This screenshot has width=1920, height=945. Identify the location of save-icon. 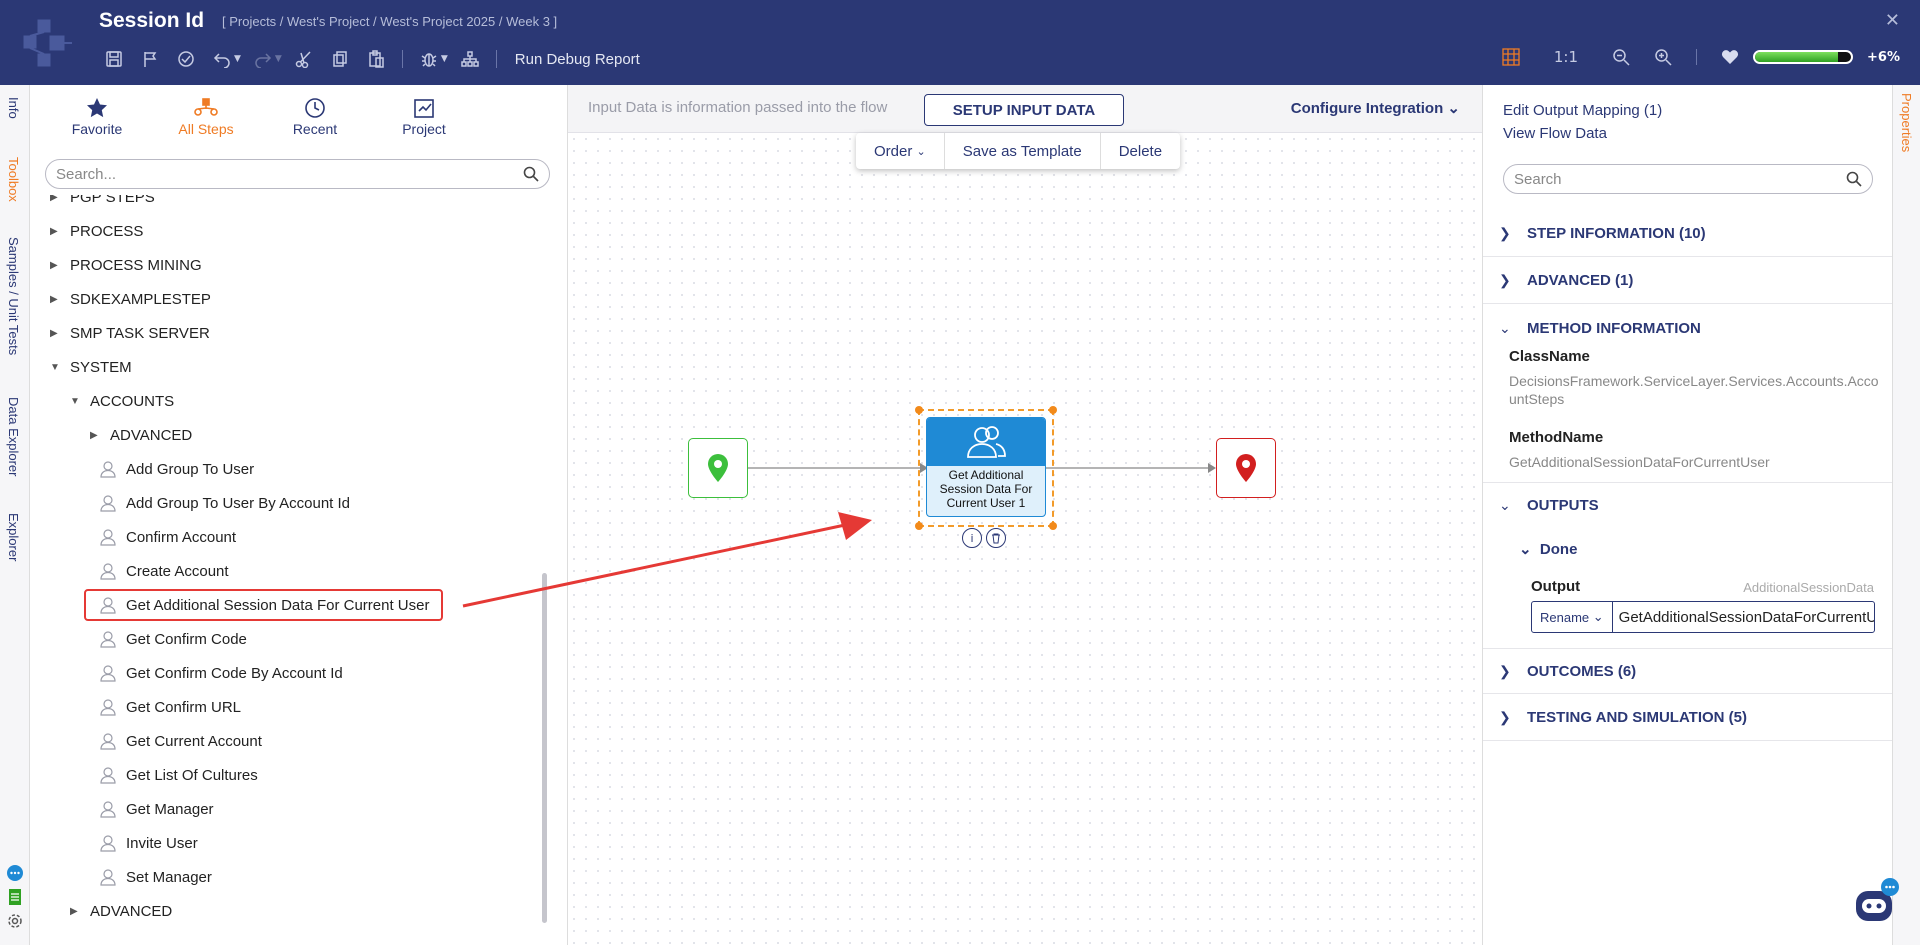
(114, 59).